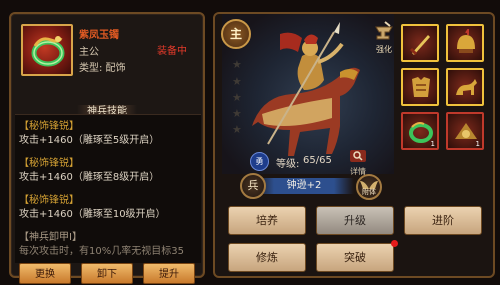 The height and width of the screenshot is (285, 500). I want to click on unequip-button: 卸下, so click(107, 273).